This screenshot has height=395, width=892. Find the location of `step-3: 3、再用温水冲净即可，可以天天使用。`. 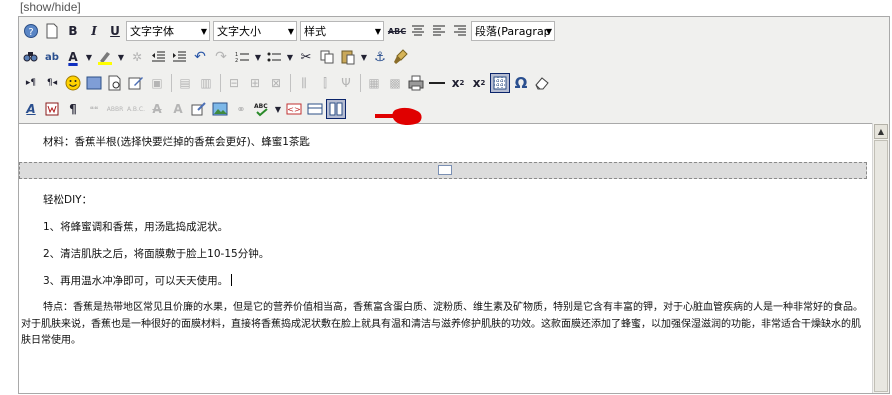

step-3: 3、再用温水冲净即可，可以天天使用。 is located at coordinates (138, 281).